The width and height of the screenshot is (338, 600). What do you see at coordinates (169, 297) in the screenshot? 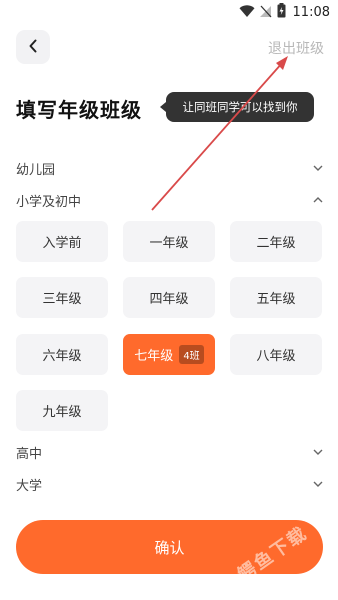
I see `grade-button: 四年级` at bounding box center [169, 297].